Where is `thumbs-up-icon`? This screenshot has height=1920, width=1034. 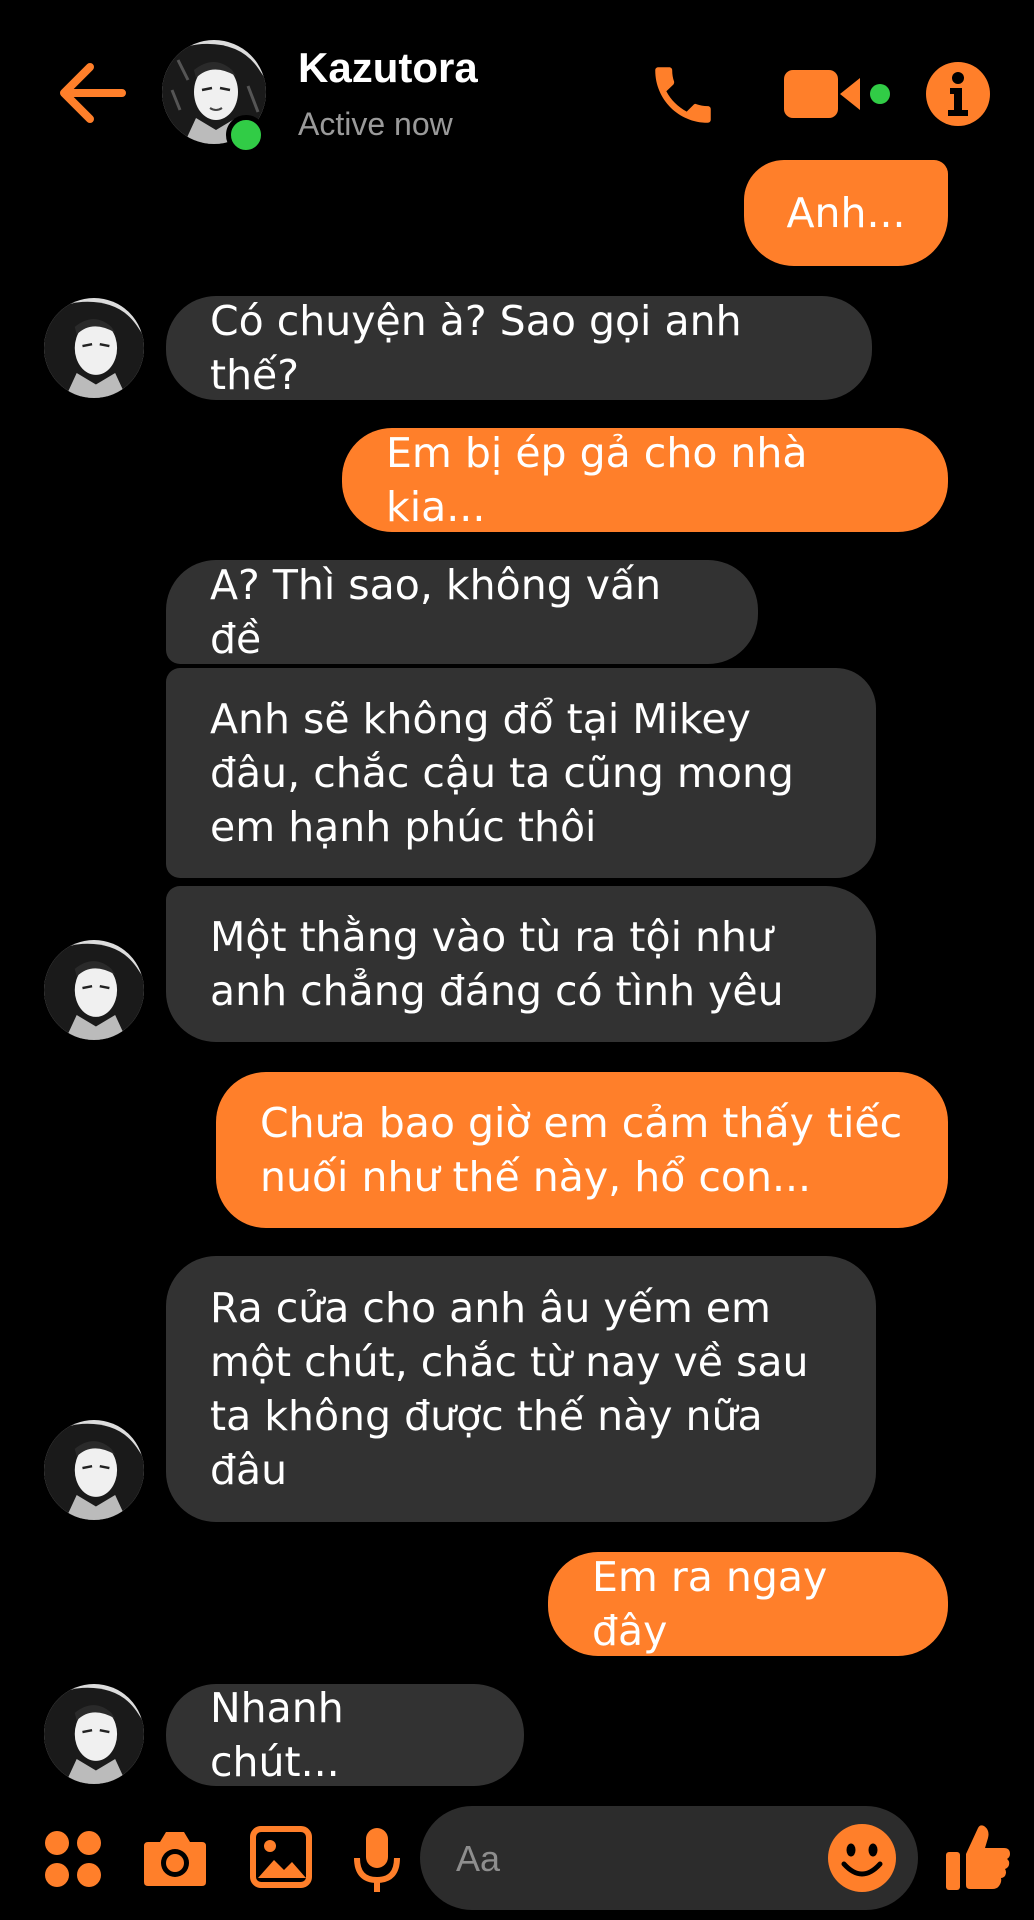 thumbs-up-icon is located at coordinates (978, 1857).